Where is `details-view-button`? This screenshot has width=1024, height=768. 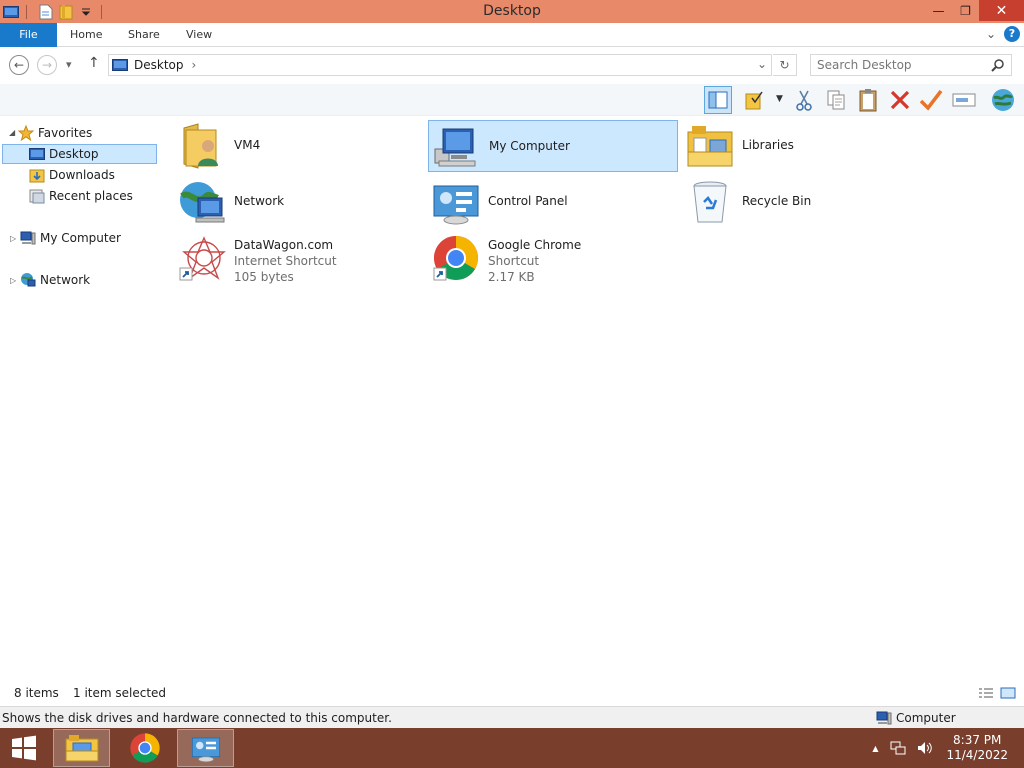
details-view-button is located at coordinates (986, 694).